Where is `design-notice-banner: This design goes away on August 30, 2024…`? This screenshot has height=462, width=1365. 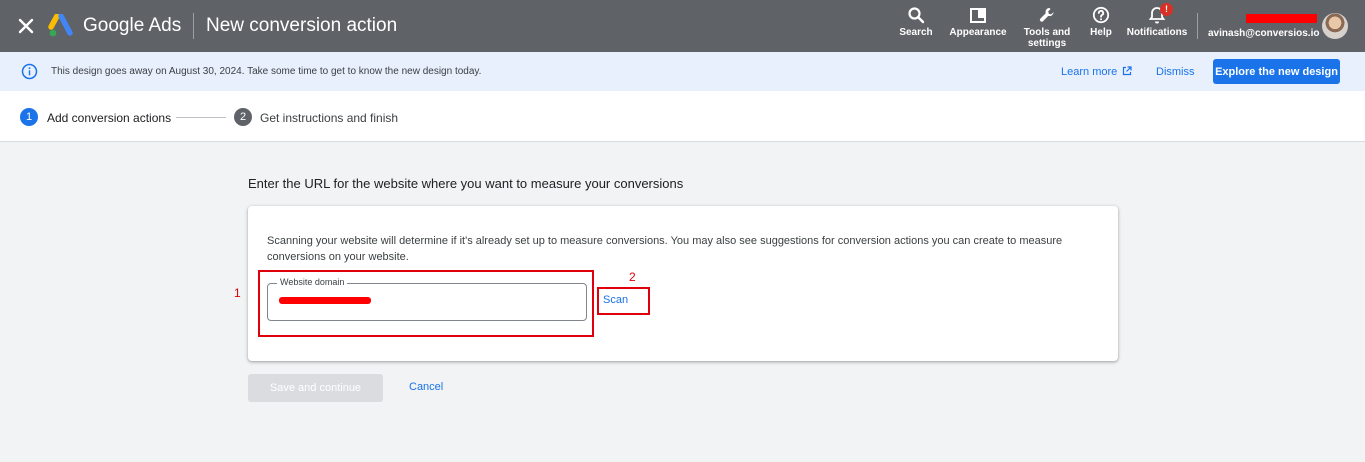 design-notice-banner: This design goes away on August 30, 2024… is located at coordinates (682, 71).